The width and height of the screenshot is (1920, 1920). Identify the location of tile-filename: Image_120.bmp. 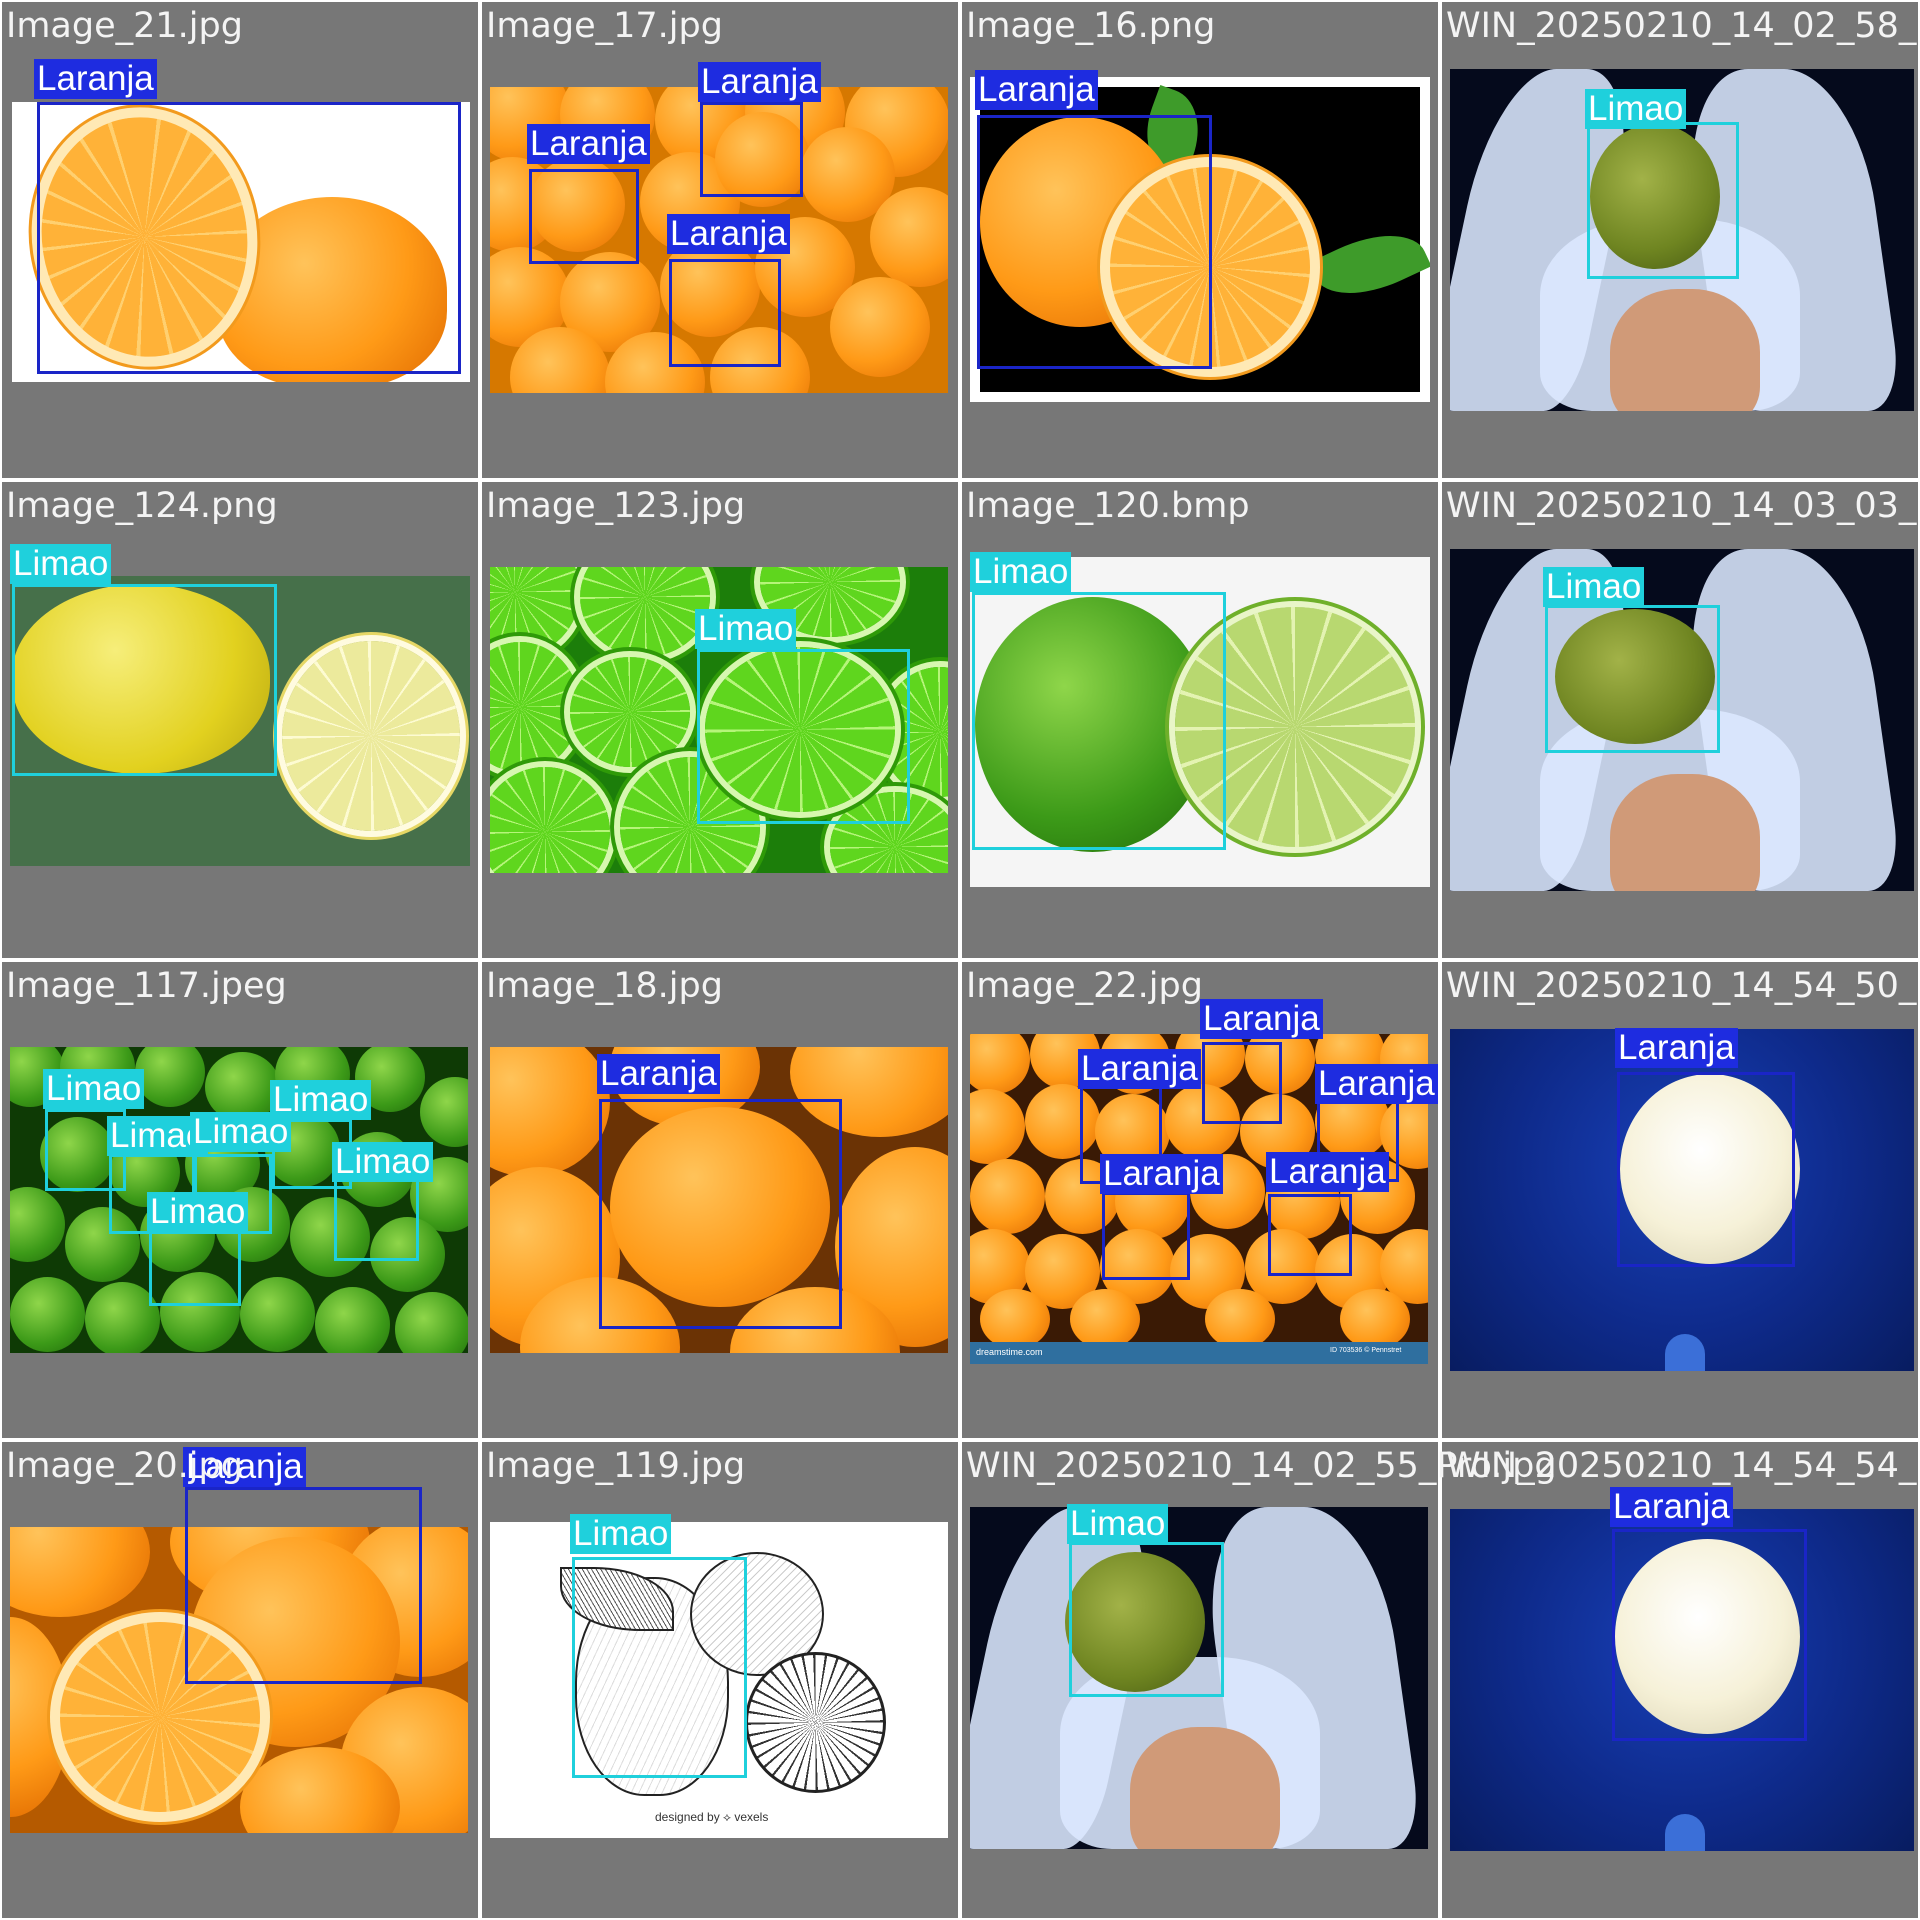
(1108, 506).